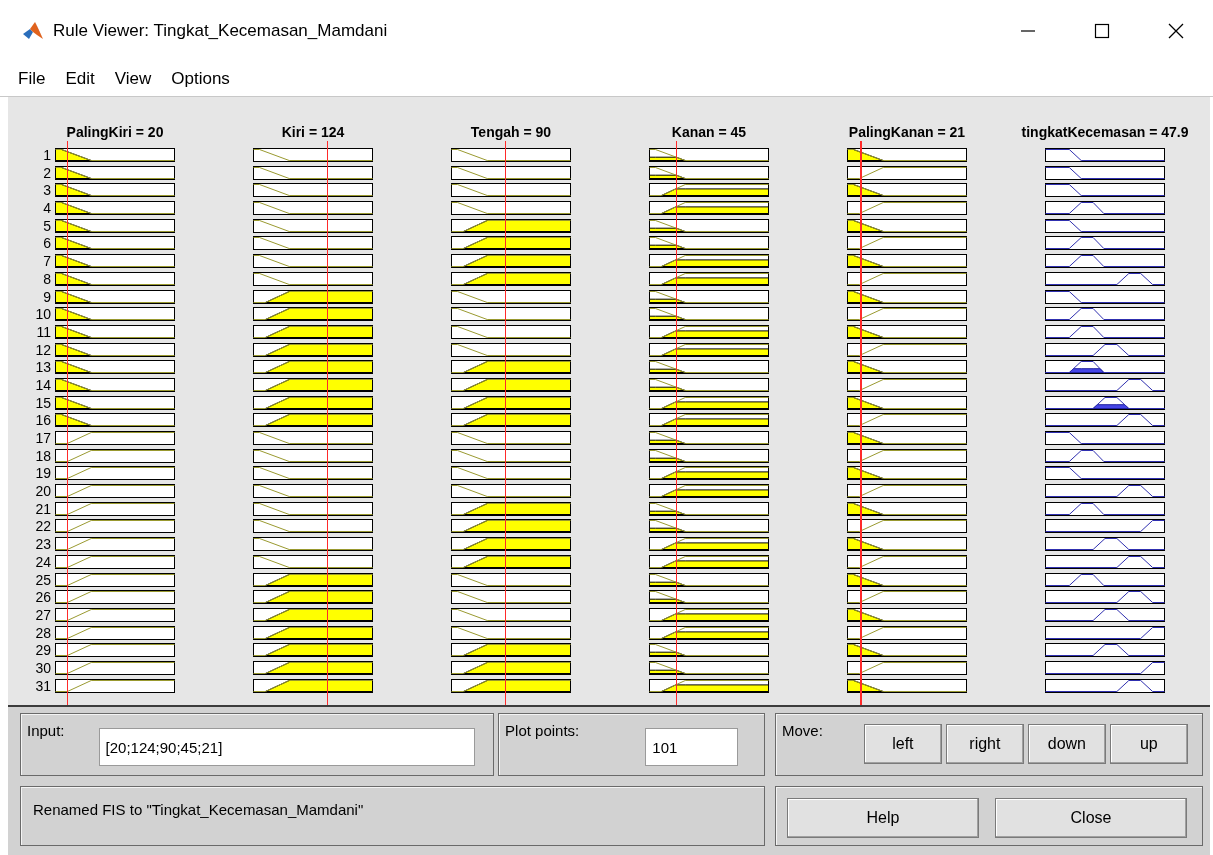  Describe the element at coordinates (45, 730) in the screenshot. I see `input-label: Input:` at that location.